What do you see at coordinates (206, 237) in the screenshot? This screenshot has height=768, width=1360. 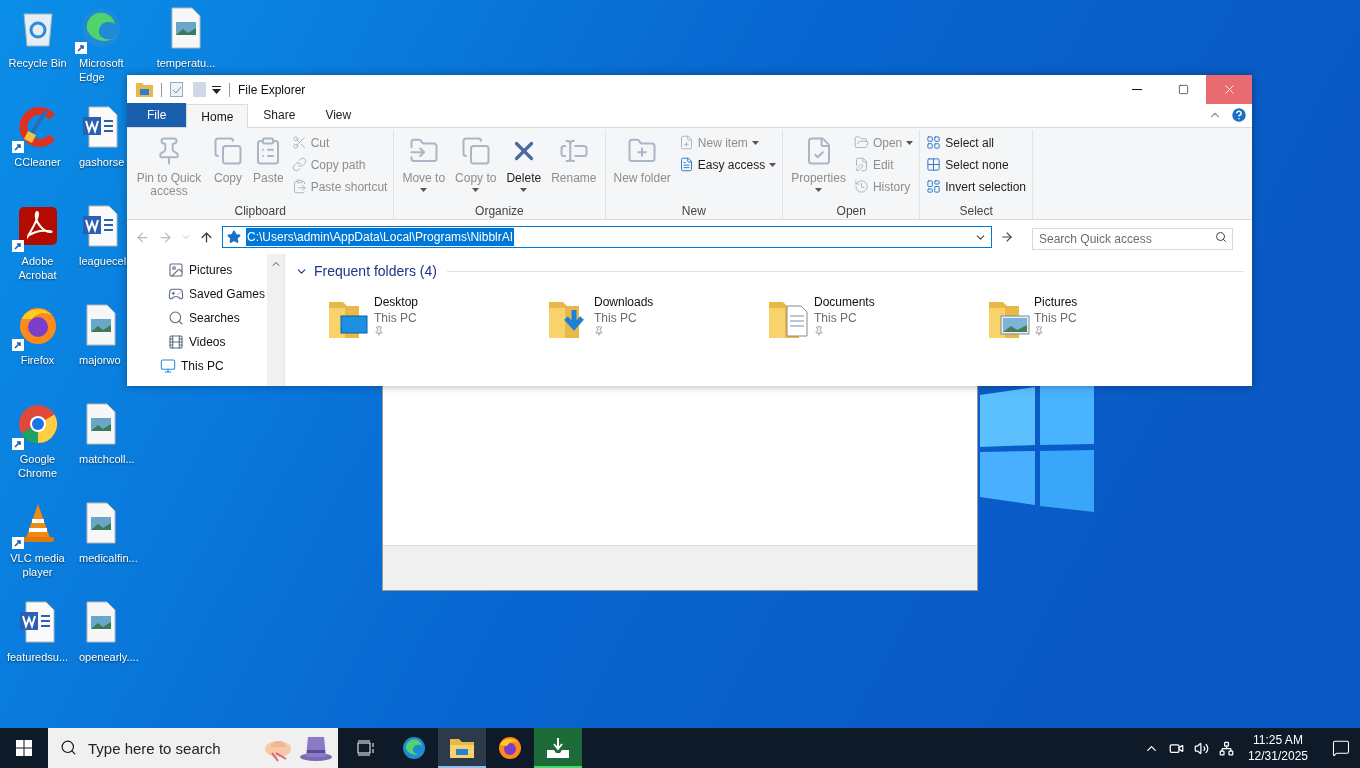 I see `up-icon` at bounding box center [206, 237].